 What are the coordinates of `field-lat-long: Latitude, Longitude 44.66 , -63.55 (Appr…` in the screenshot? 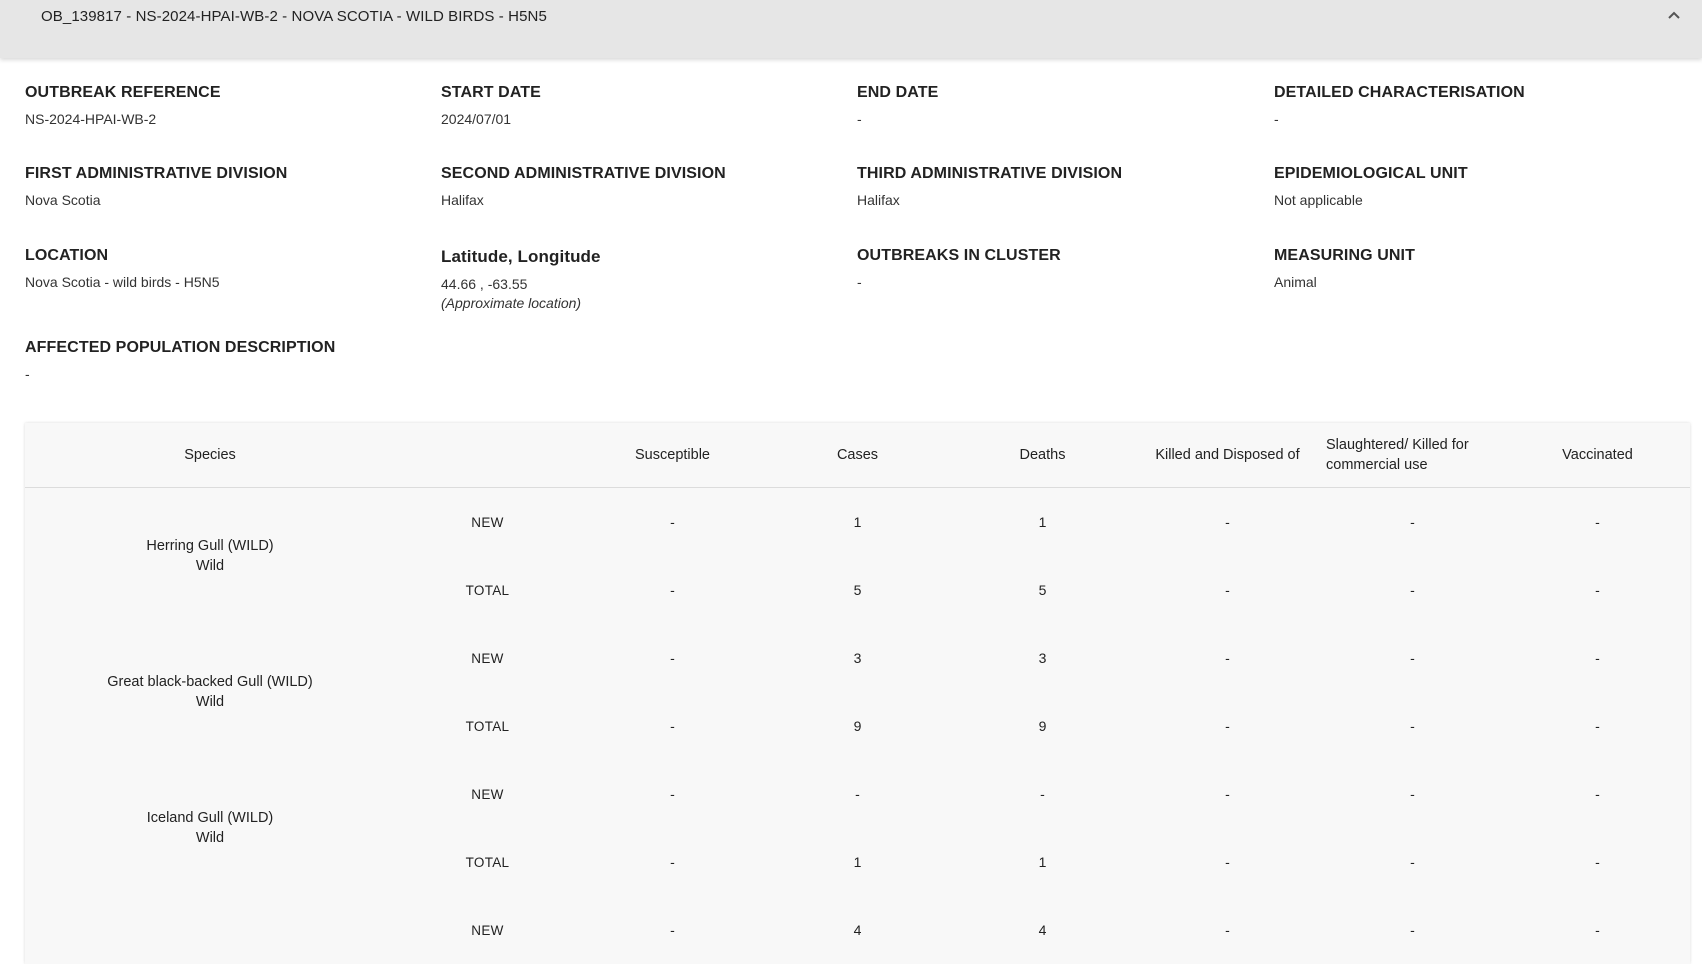 It's located at (649, 286).